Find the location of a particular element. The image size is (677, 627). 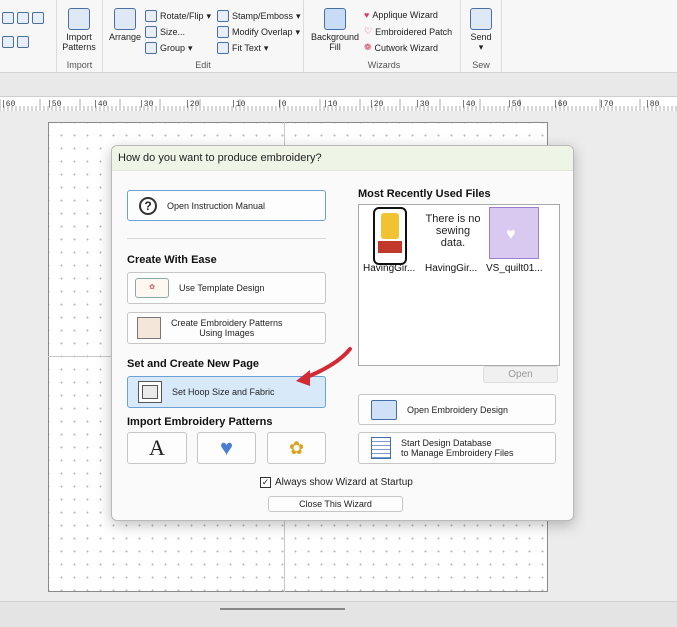

background-fill-icon is located at coordinates (335, 19).